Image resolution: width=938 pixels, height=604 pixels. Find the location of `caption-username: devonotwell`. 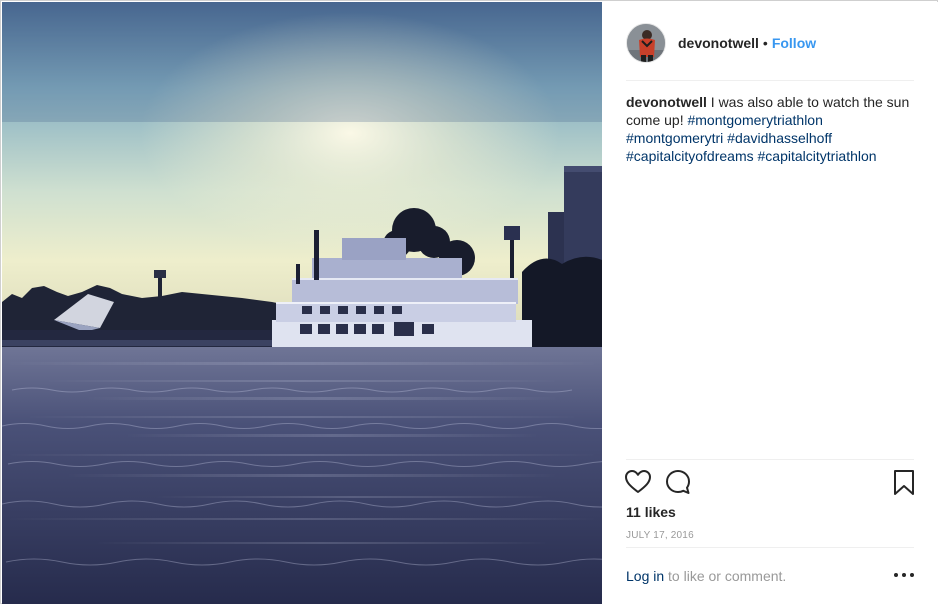

caption-username: devonotwell is located at coordinates (666, 102).